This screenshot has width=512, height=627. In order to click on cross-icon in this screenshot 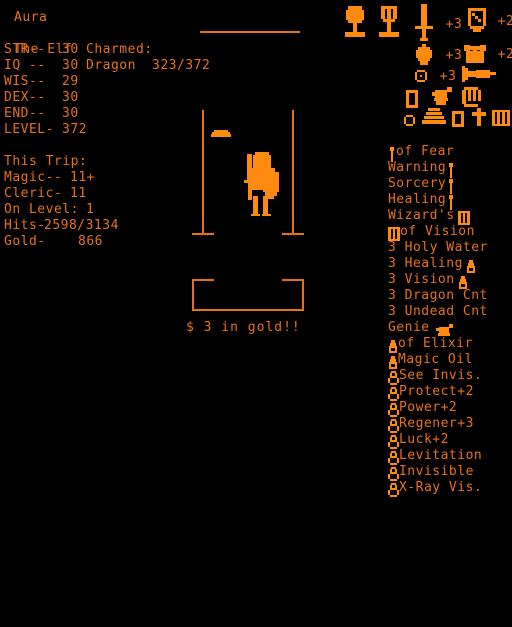, I will do `click(479, 116)`.